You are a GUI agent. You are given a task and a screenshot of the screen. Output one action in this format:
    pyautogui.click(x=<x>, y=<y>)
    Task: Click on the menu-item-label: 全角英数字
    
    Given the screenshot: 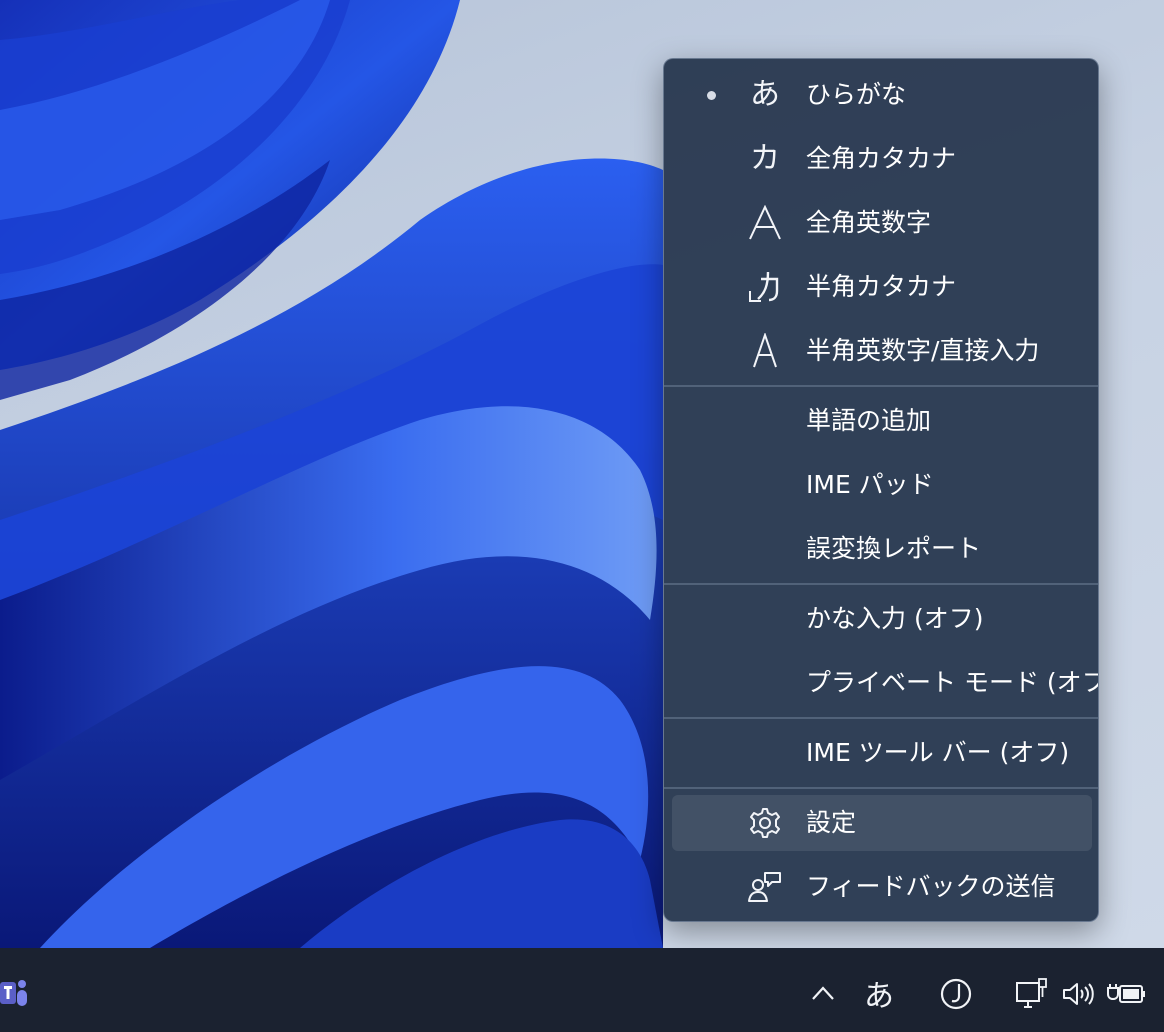 What is the action you would take?
    pyautogui.click(x=869, y=222)
    